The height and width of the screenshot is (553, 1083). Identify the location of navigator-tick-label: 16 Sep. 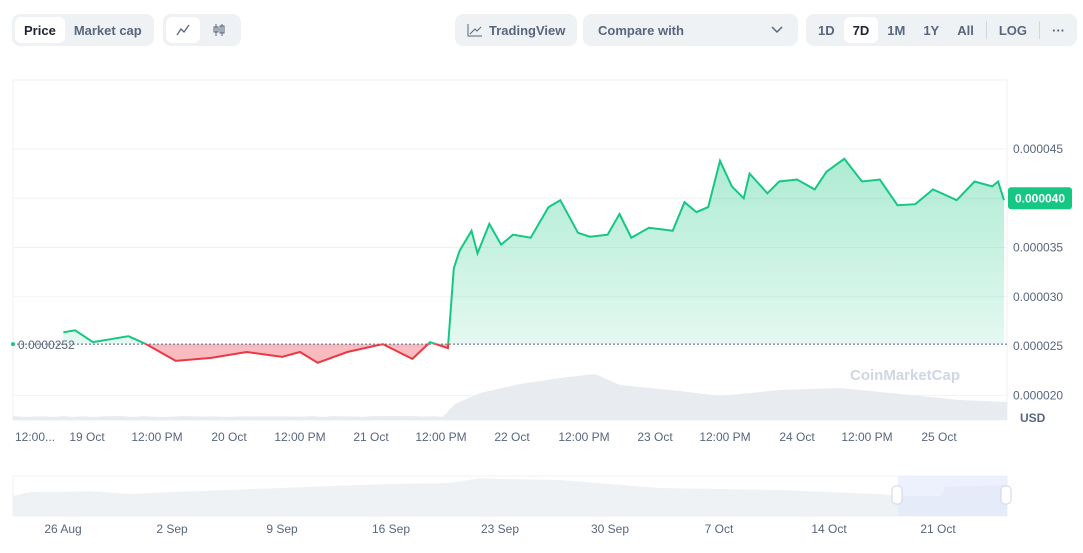
(391, 529).